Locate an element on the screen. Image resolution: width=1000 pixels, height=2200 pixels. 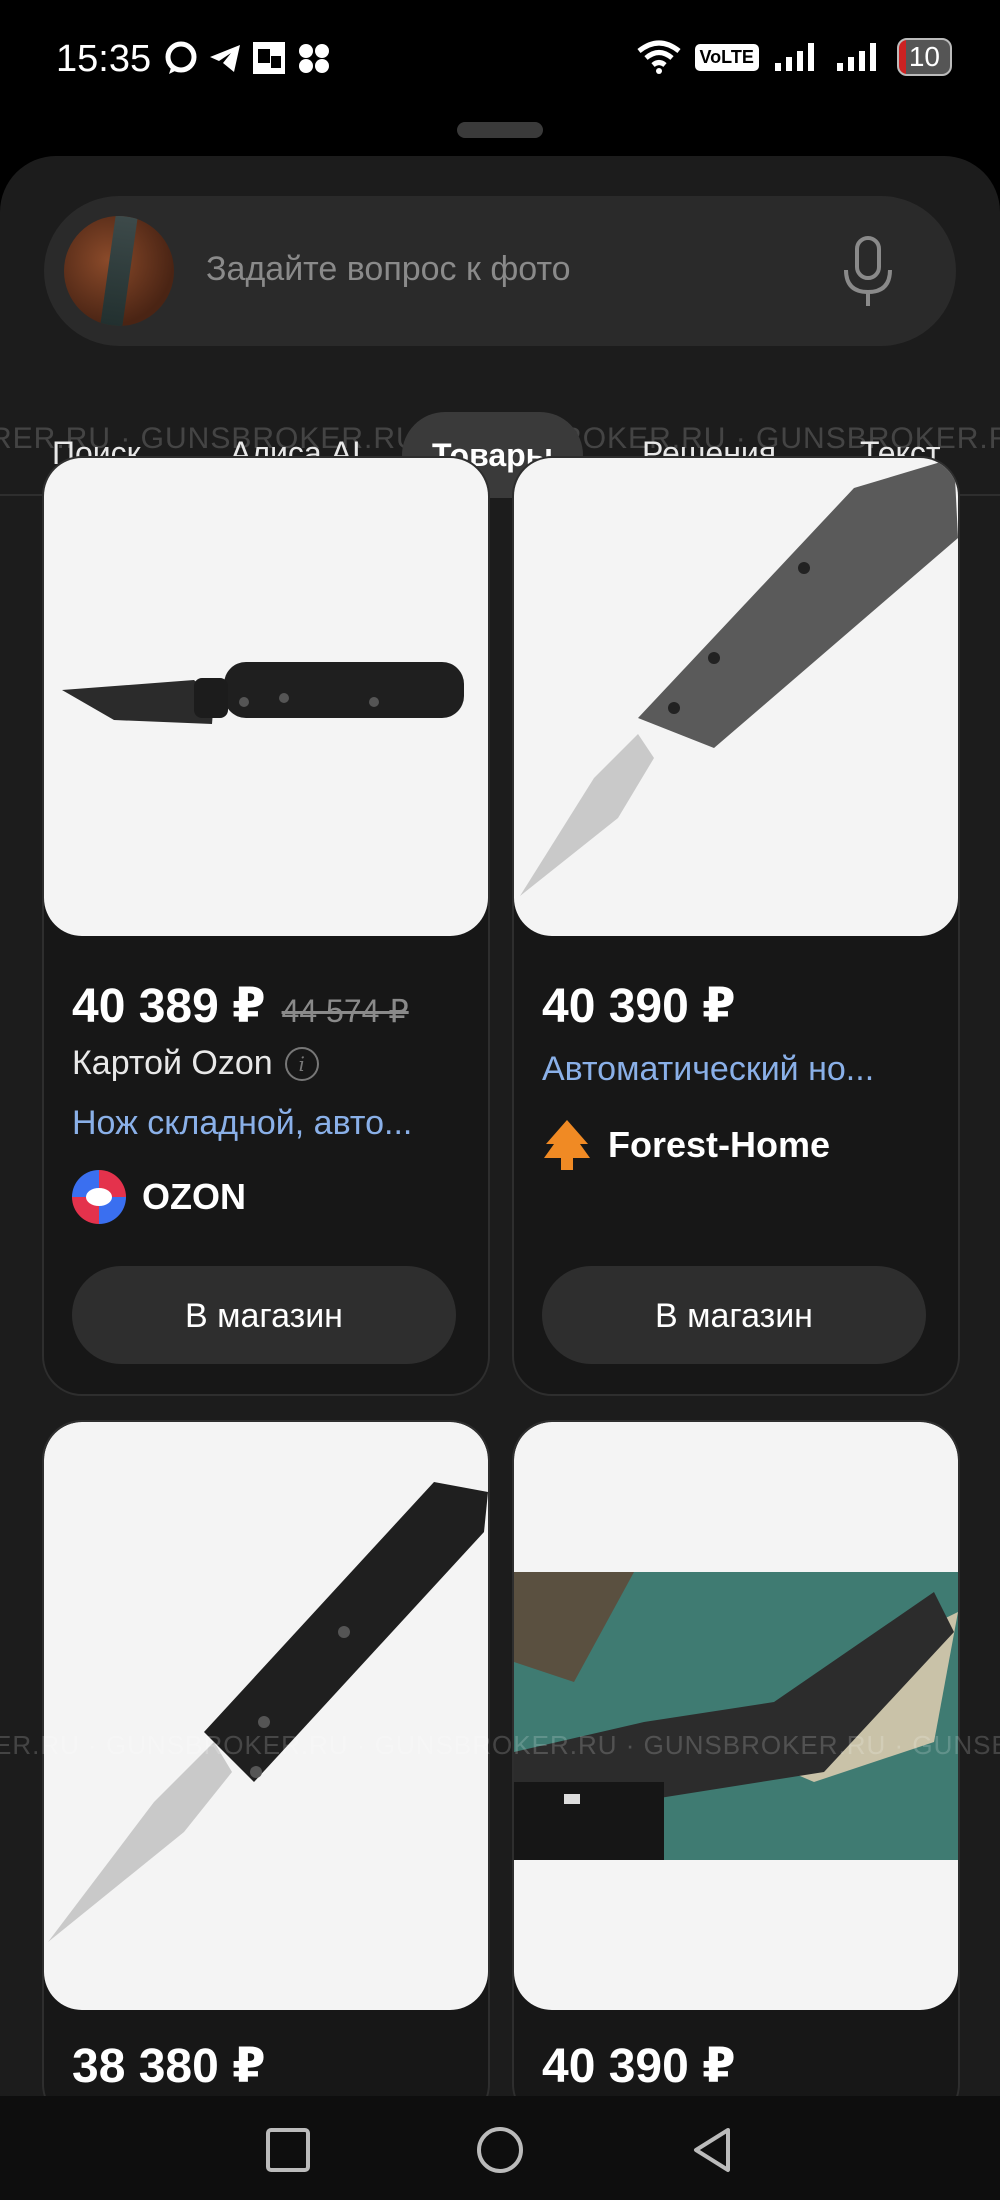
payment-label: Картой Ozon is located at coordinates (172, 1063).